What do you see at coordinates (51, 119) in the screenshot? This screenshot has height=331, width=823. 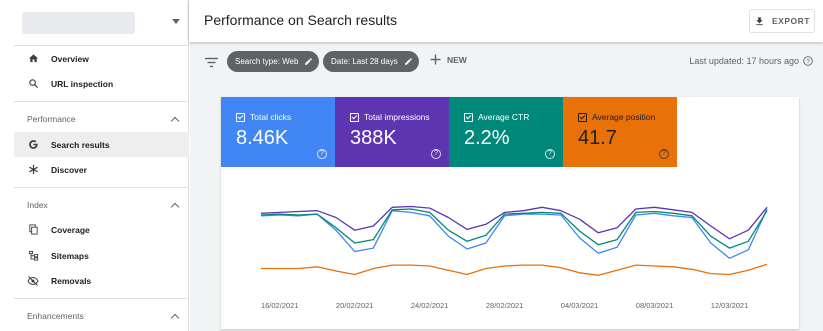 I see `section-label: Performance` at bounding box center [51, 119].